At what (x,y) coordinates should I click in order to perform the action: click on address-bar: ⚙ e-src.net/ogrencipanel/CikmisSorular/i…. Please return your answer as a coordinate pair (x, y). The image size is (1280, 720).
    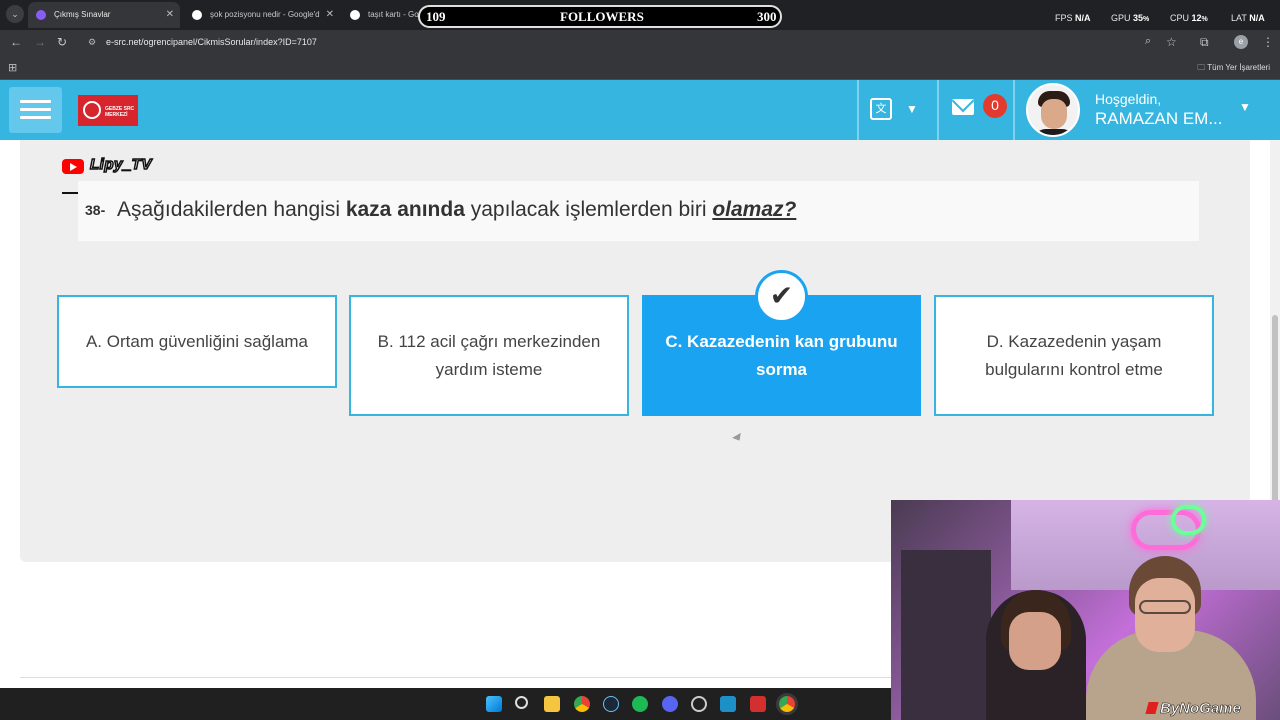
    Looking at the image, I should click on (635, 43).